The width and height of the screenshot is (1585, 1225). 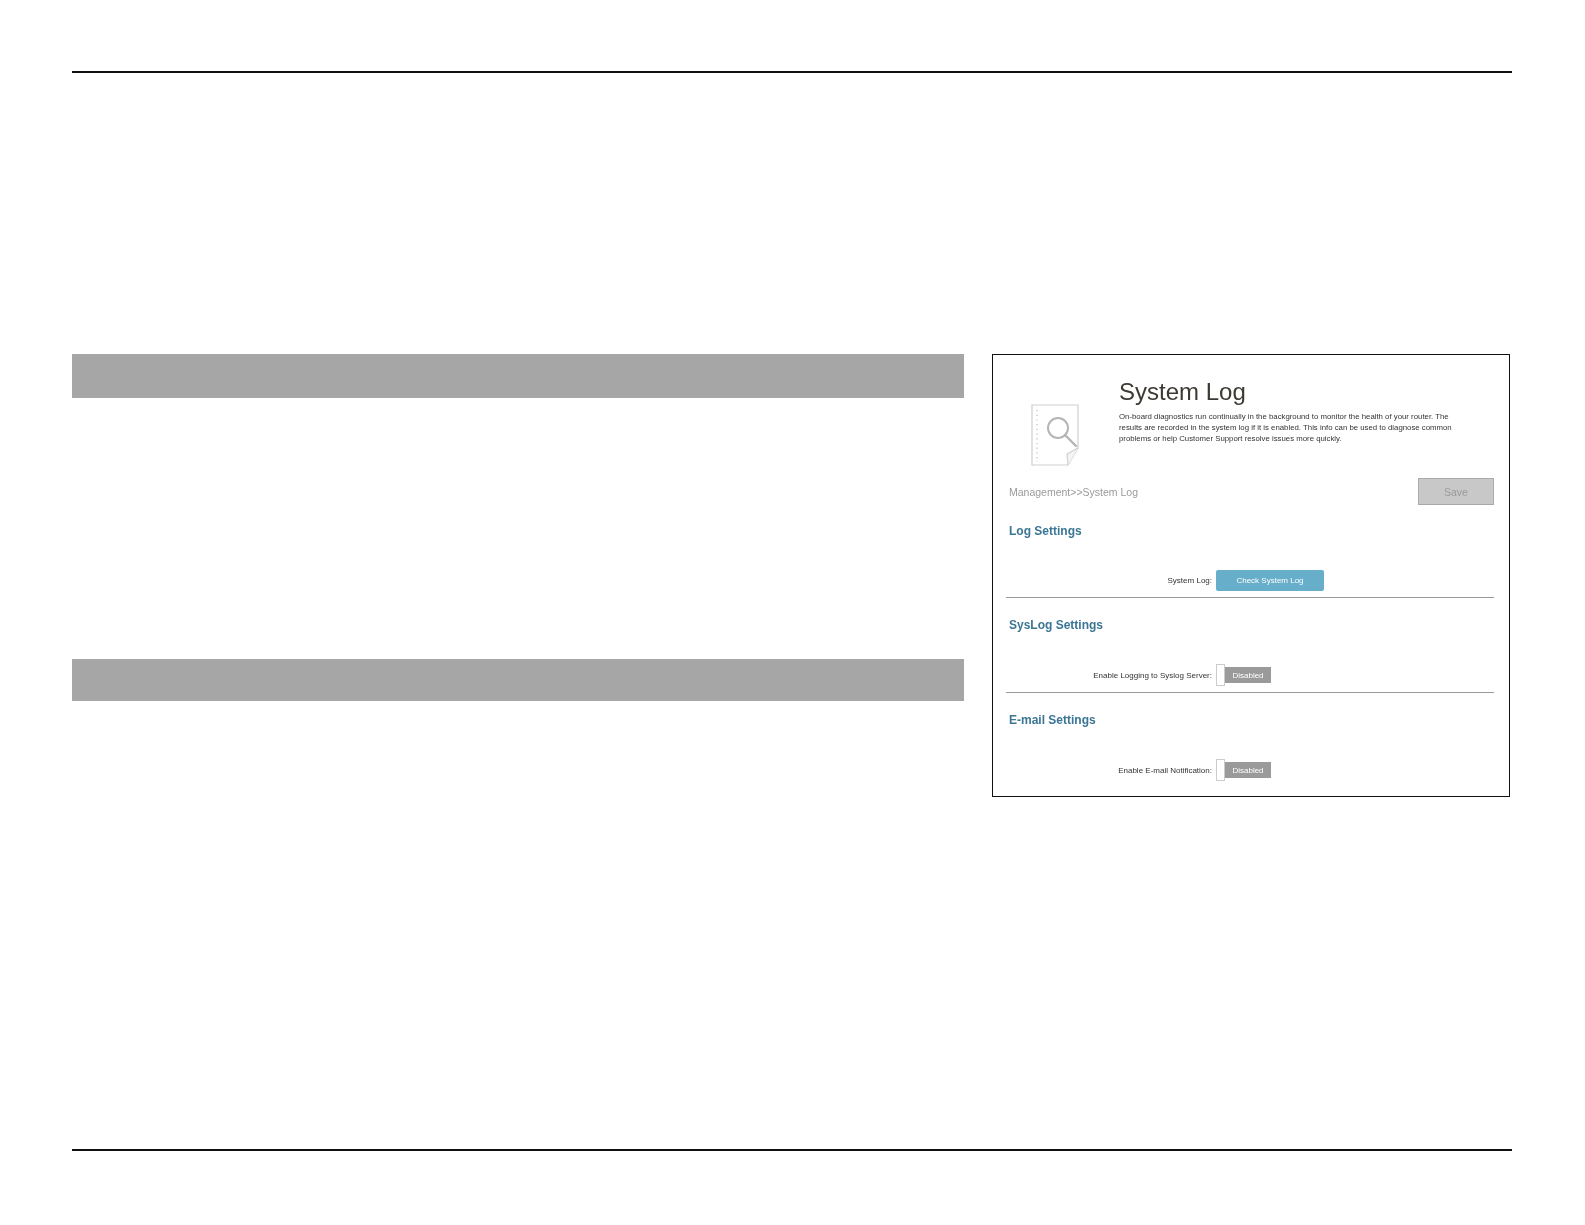 I want to click on field-label: Enable Logging to Syslog Server:, so click(x=1152, y=675).